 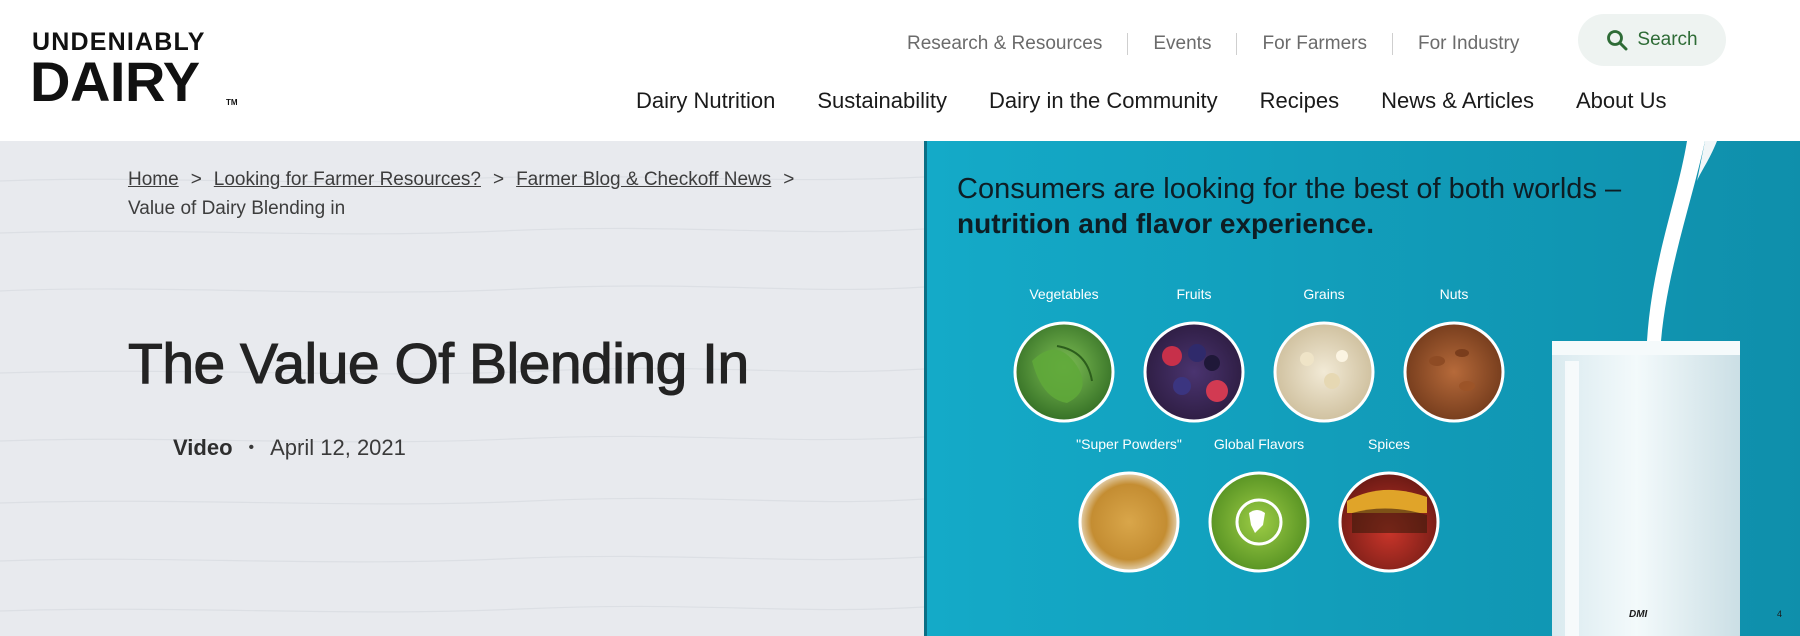 What do you see at coordinates (232, 102) in the screenshot?
I see `logo-trademark: TM` at bounding box center [232, 102].